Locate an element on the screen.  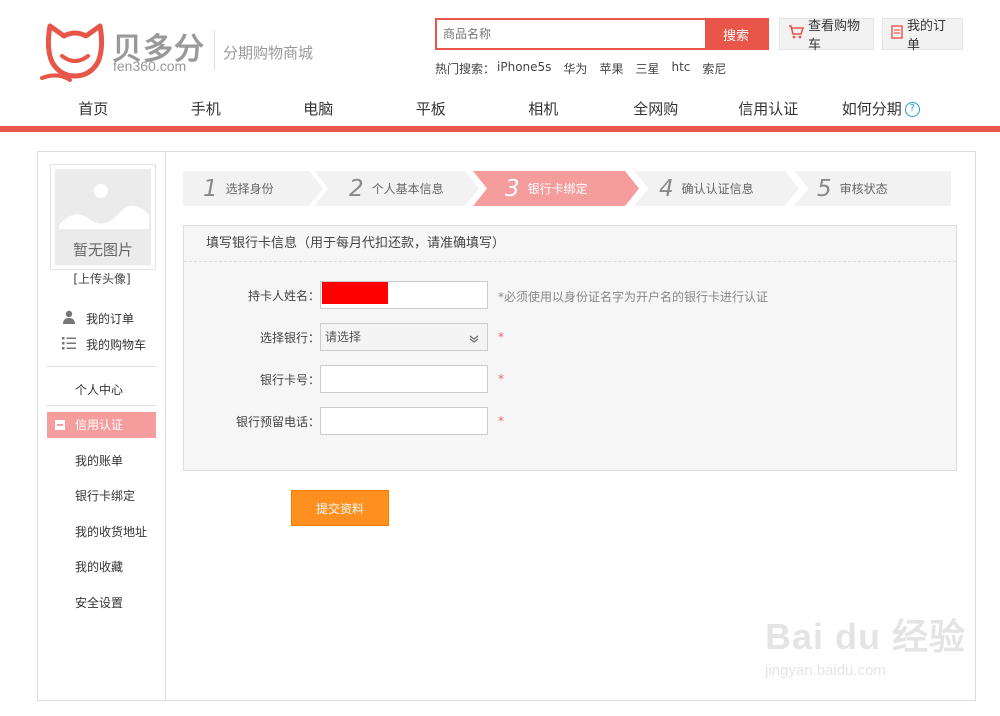
nav-item-how-installment: 如何分期? is located at coordinates (881, 109).